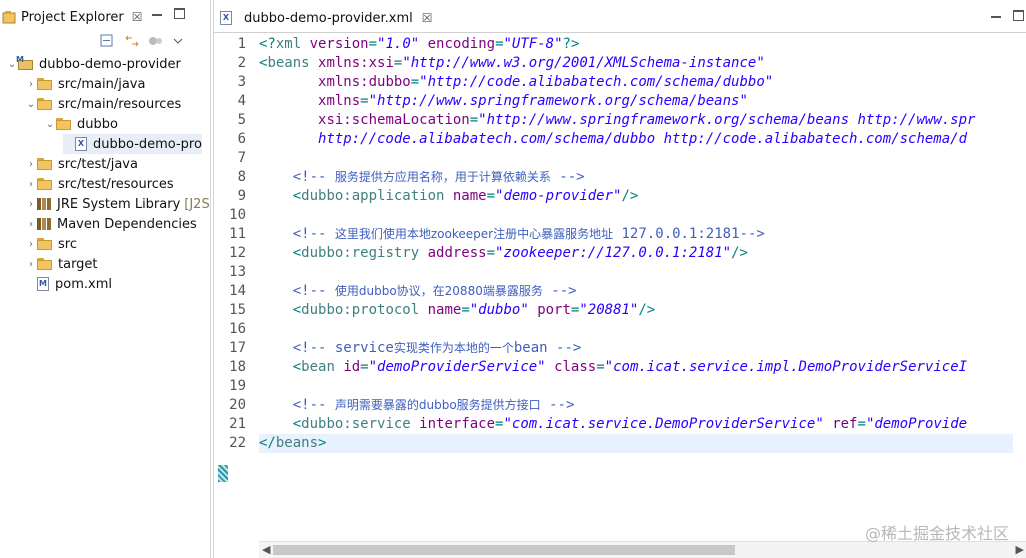 The width and height of the screenshot is (1026, 558). I want to click on code-line: <?xml version="1.0" encoding="UTF-8"?>, so click(419, 44).